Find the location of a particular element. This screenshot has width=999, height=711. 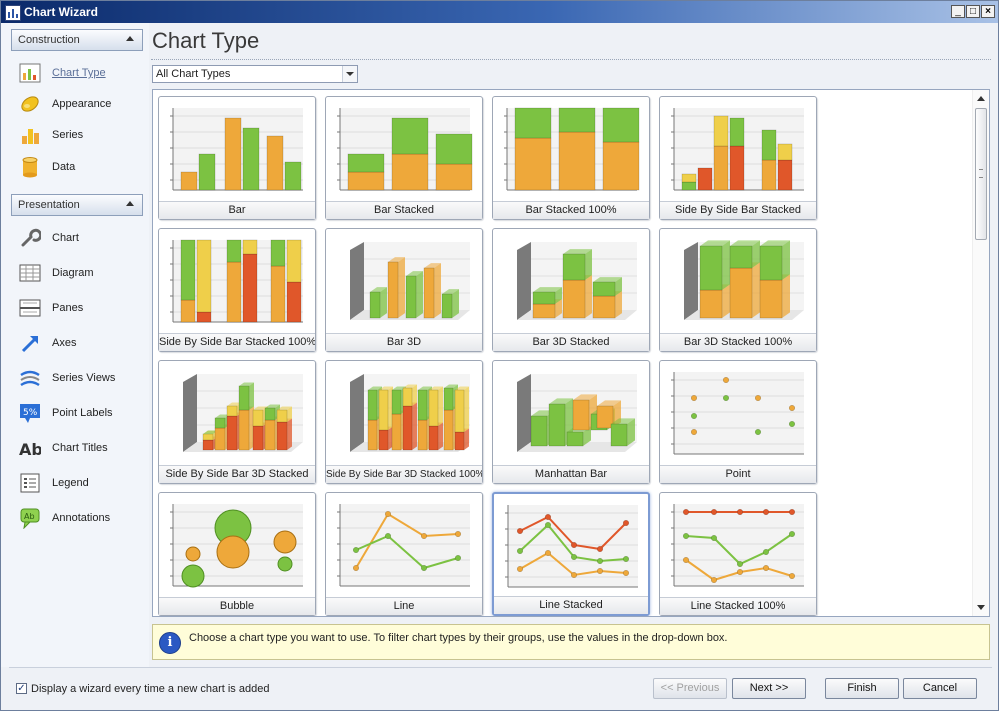

chart-type-caption: Side By Side Bar 3D Stacked 100% is located at coordinates (404, 474).